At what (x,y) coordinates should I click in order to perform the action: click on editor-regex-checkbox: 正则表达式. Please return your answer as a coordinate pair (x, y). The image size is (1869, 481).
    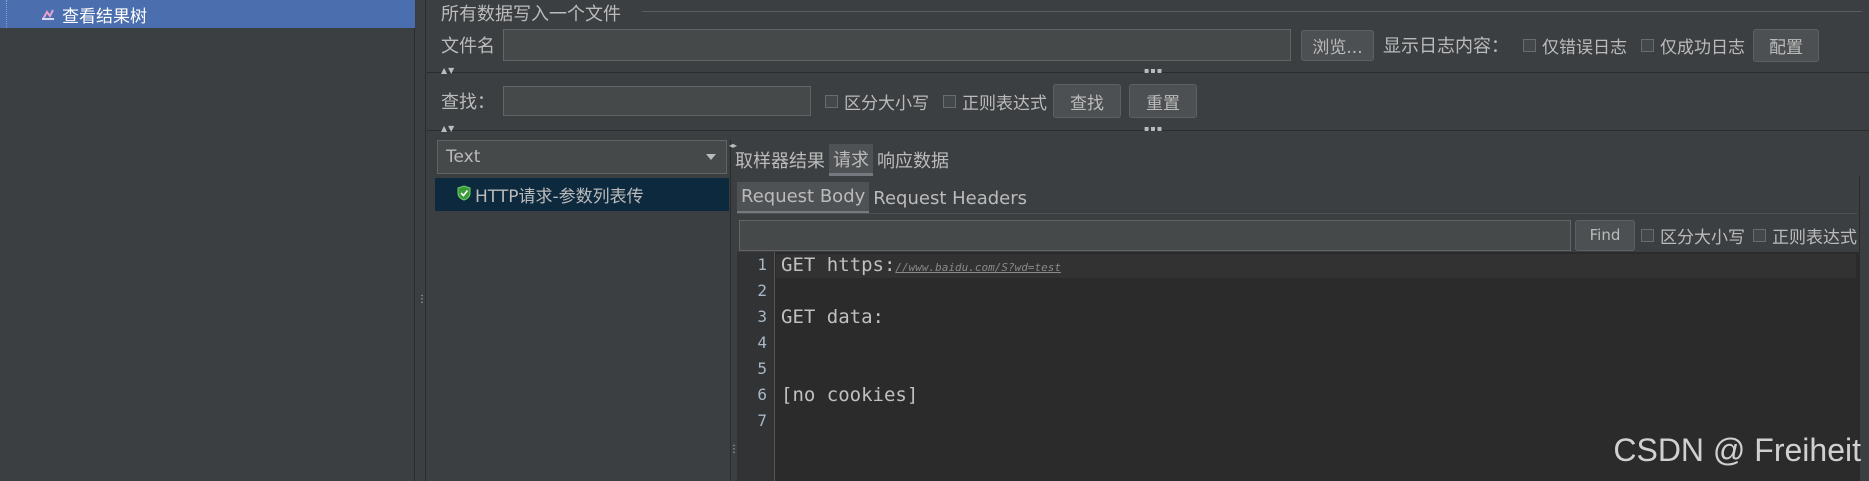
    Looking at the image, I should click on (1805, 235).